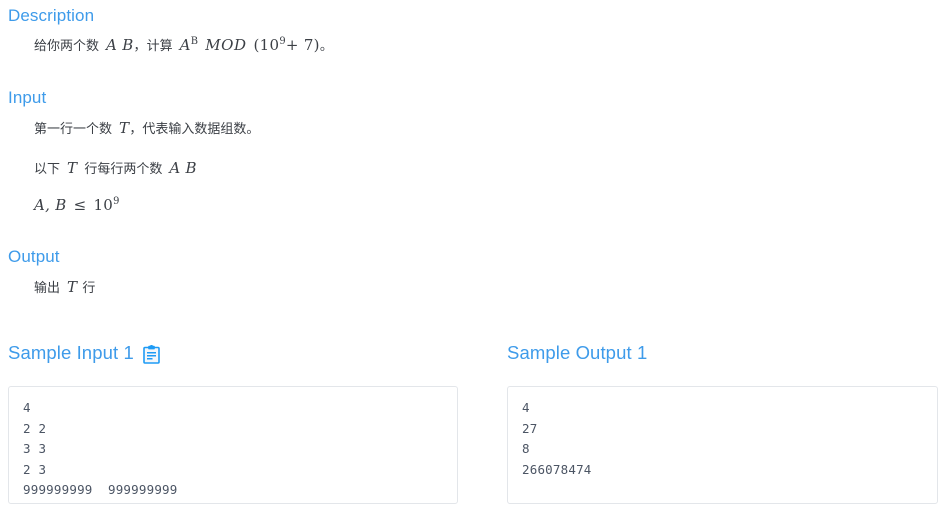 The height and width of the screenshot is (513, 946). What do you see at coordinates (233, 445) in the screenshot?
I see `sample-input-box: 4 2 2 3 3 2 3 999999999 999999999` at bounding box center [233, 445].